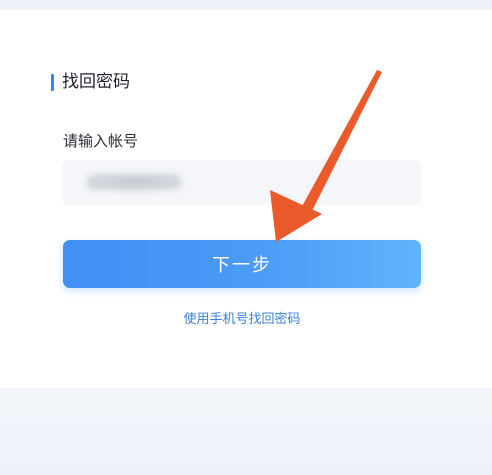  Describe the element at coordinates (242, 264) in the screenshot. I see `next-step-button: 下一步` at that location.